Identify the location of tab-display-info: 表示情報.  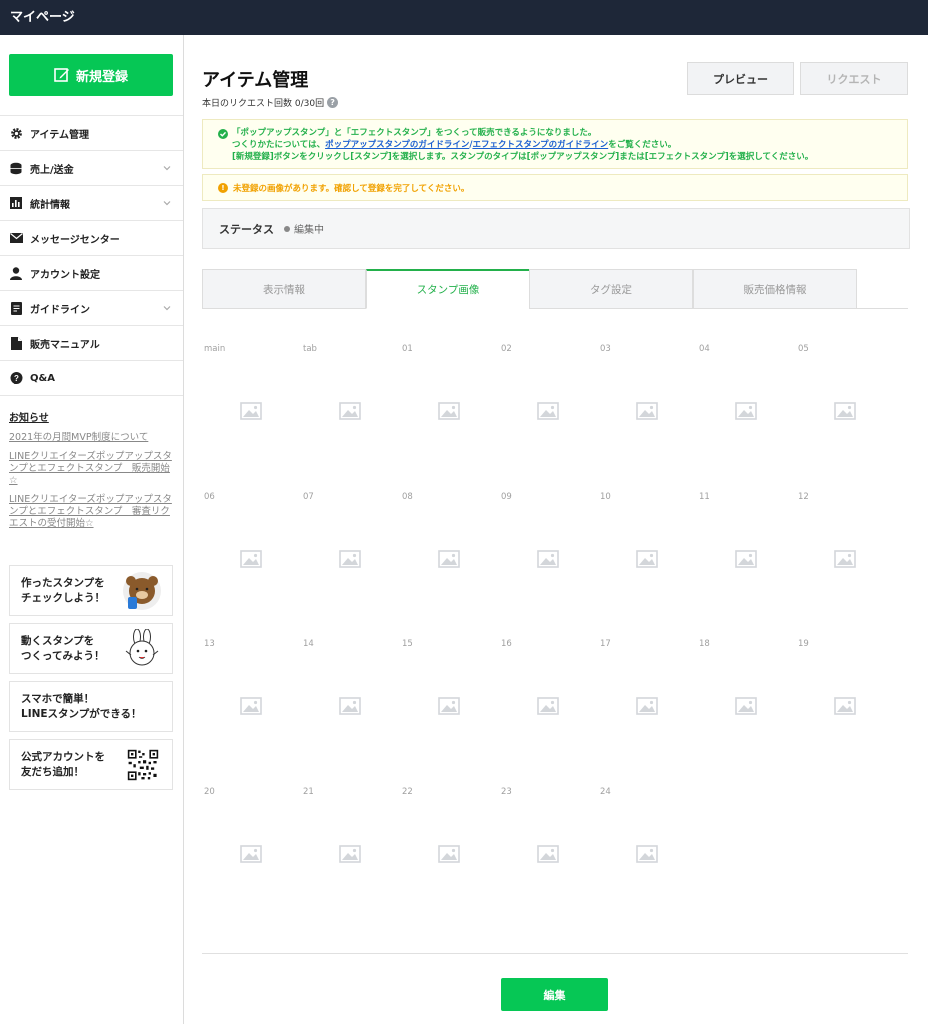
(284, 289).